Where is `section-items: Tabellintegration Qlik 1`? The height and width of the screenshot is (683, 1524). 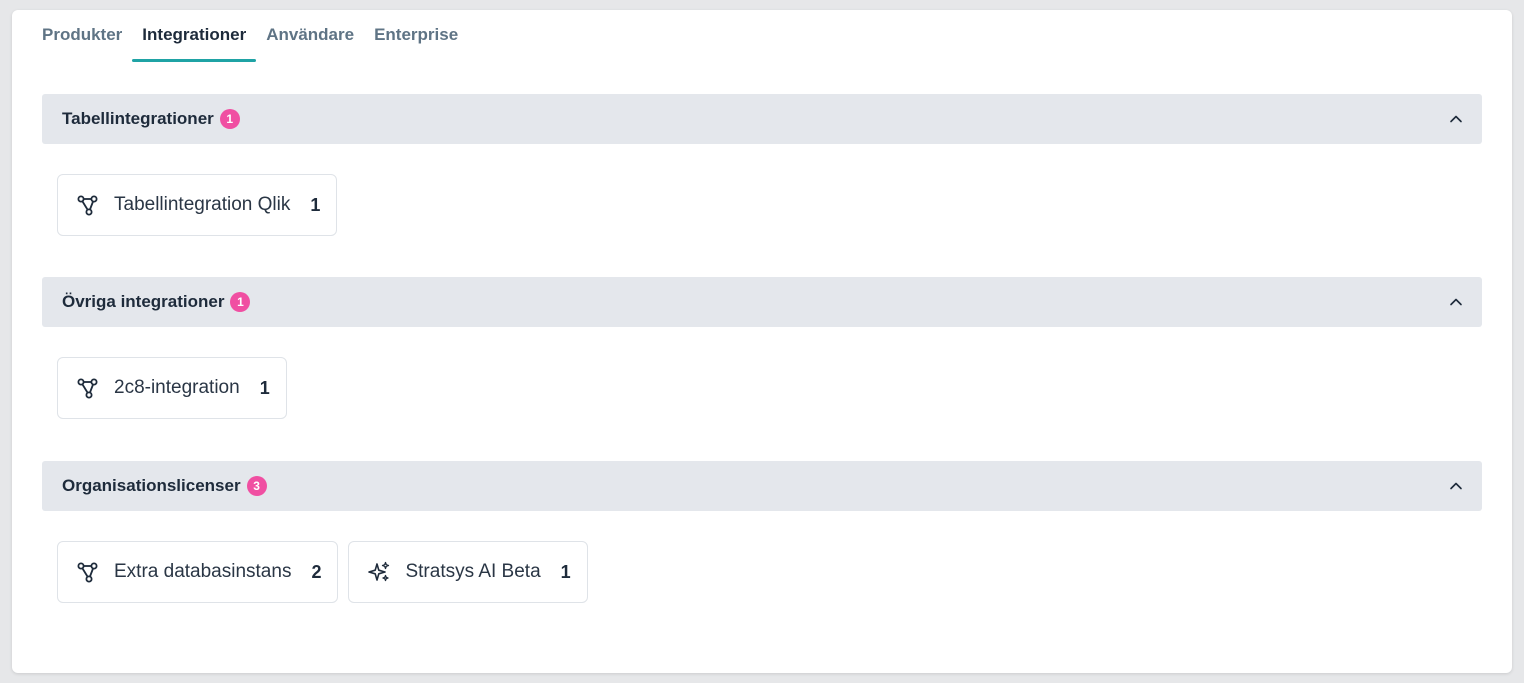 section-items: Tabellintegration Qlik 1 is located at coordinates (197, 205).